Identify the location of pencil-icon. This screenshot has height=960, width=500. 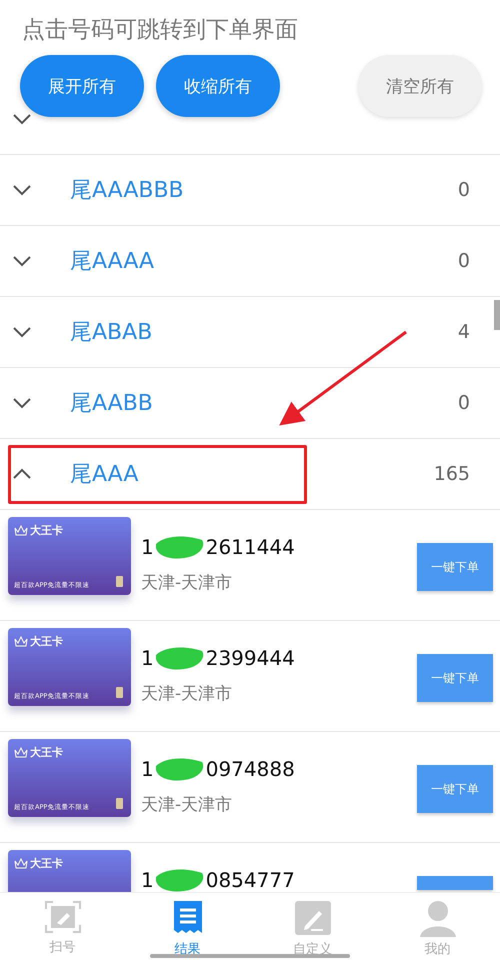
(312, 918).